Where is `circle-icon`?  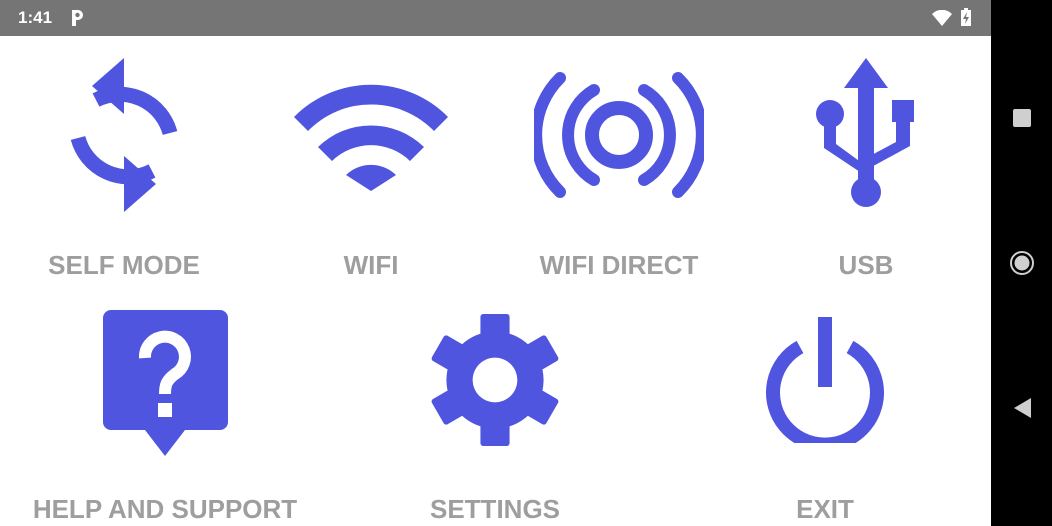 circle-icon is located at coordinates (1021, 263).